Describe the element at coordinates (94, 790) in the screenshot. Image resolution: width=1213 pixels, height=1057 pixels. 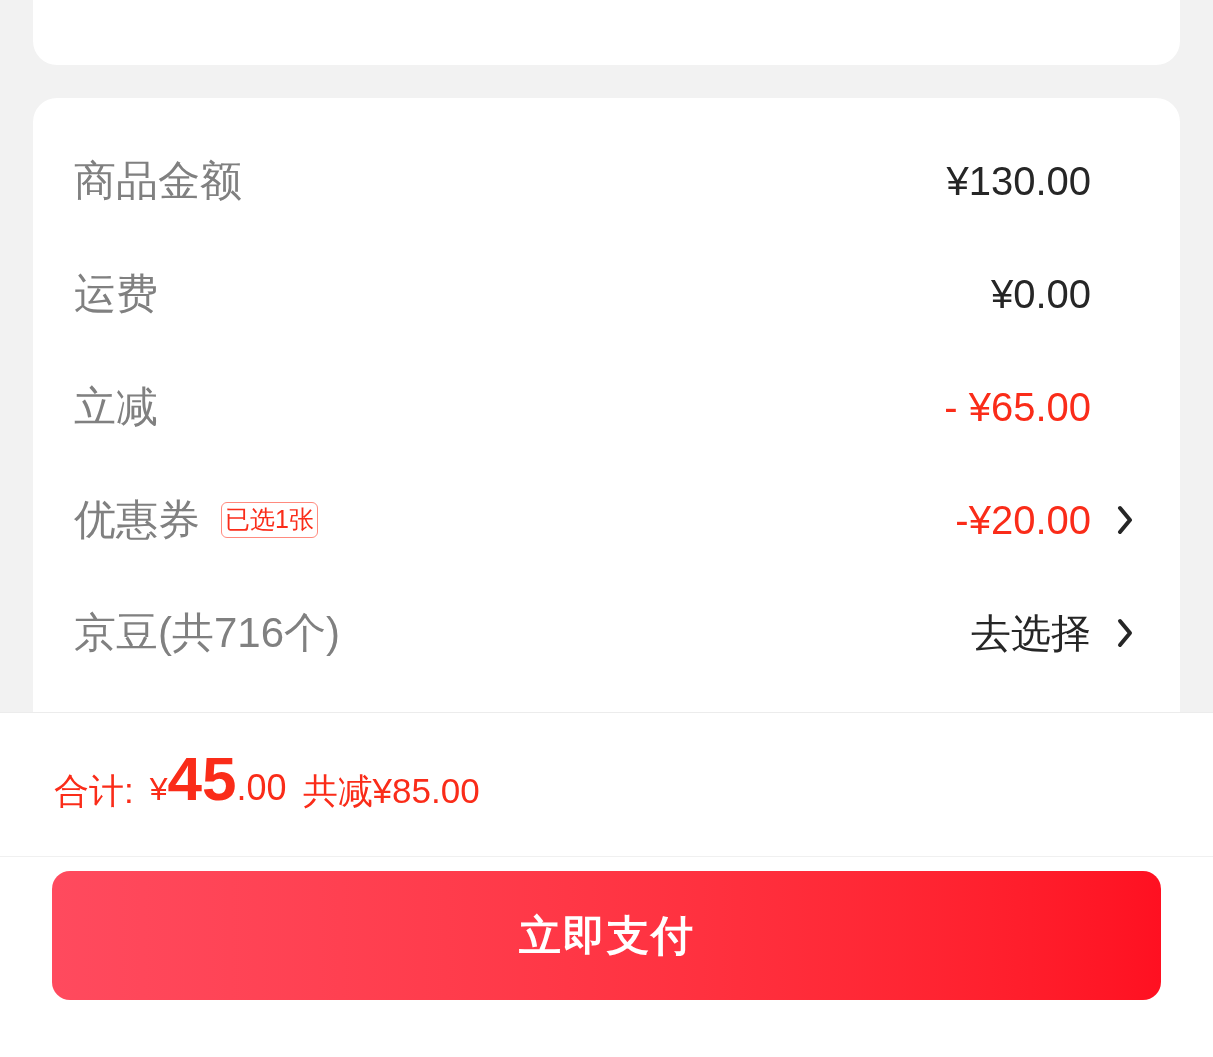
I see `total-label: 合计:` at that location.